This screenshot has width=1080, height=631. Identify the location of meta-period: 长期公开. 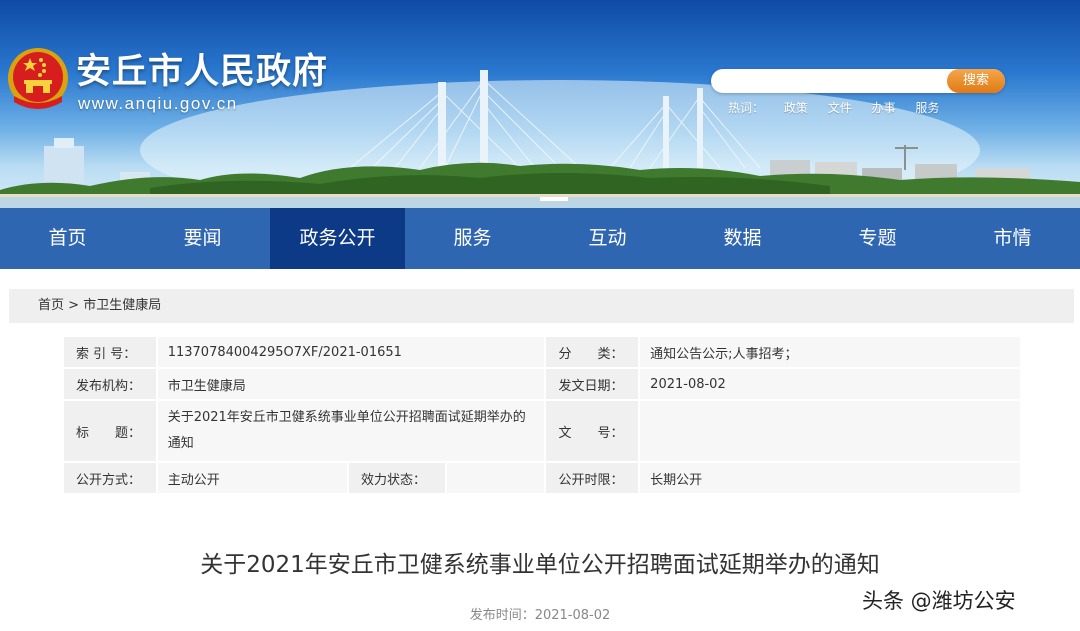
(830, 478).